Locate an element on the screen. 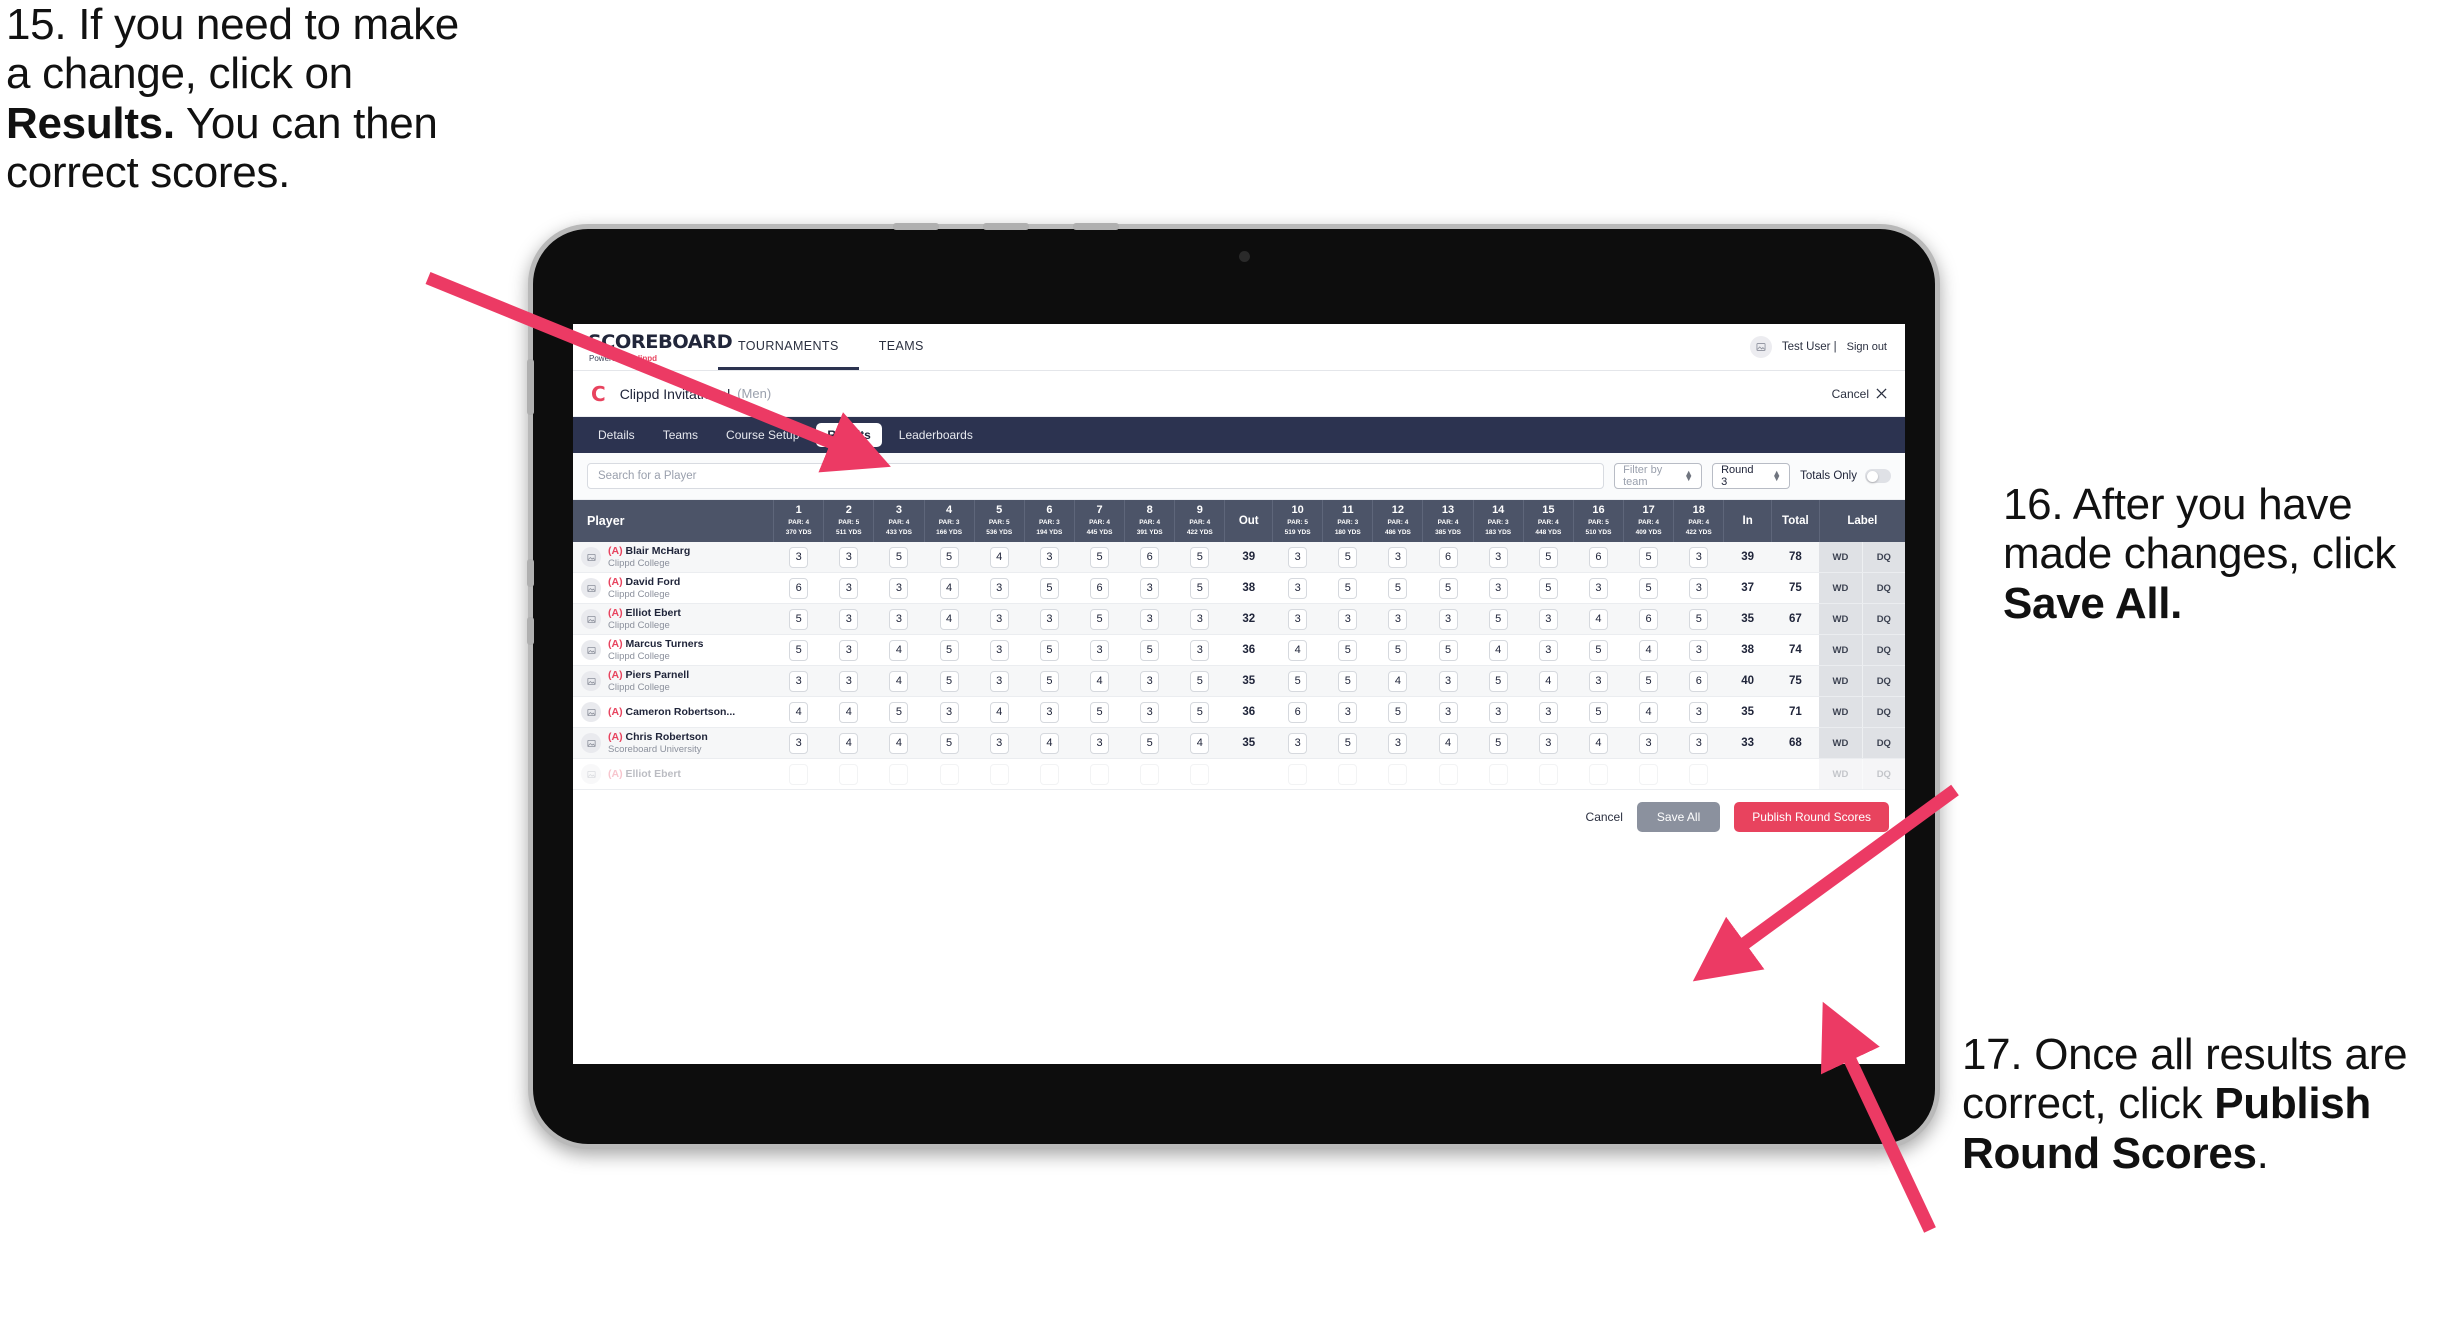 The image size is (2464, 1326). score-cell-hole-6: 3 is located at coordinates (1049, 712).